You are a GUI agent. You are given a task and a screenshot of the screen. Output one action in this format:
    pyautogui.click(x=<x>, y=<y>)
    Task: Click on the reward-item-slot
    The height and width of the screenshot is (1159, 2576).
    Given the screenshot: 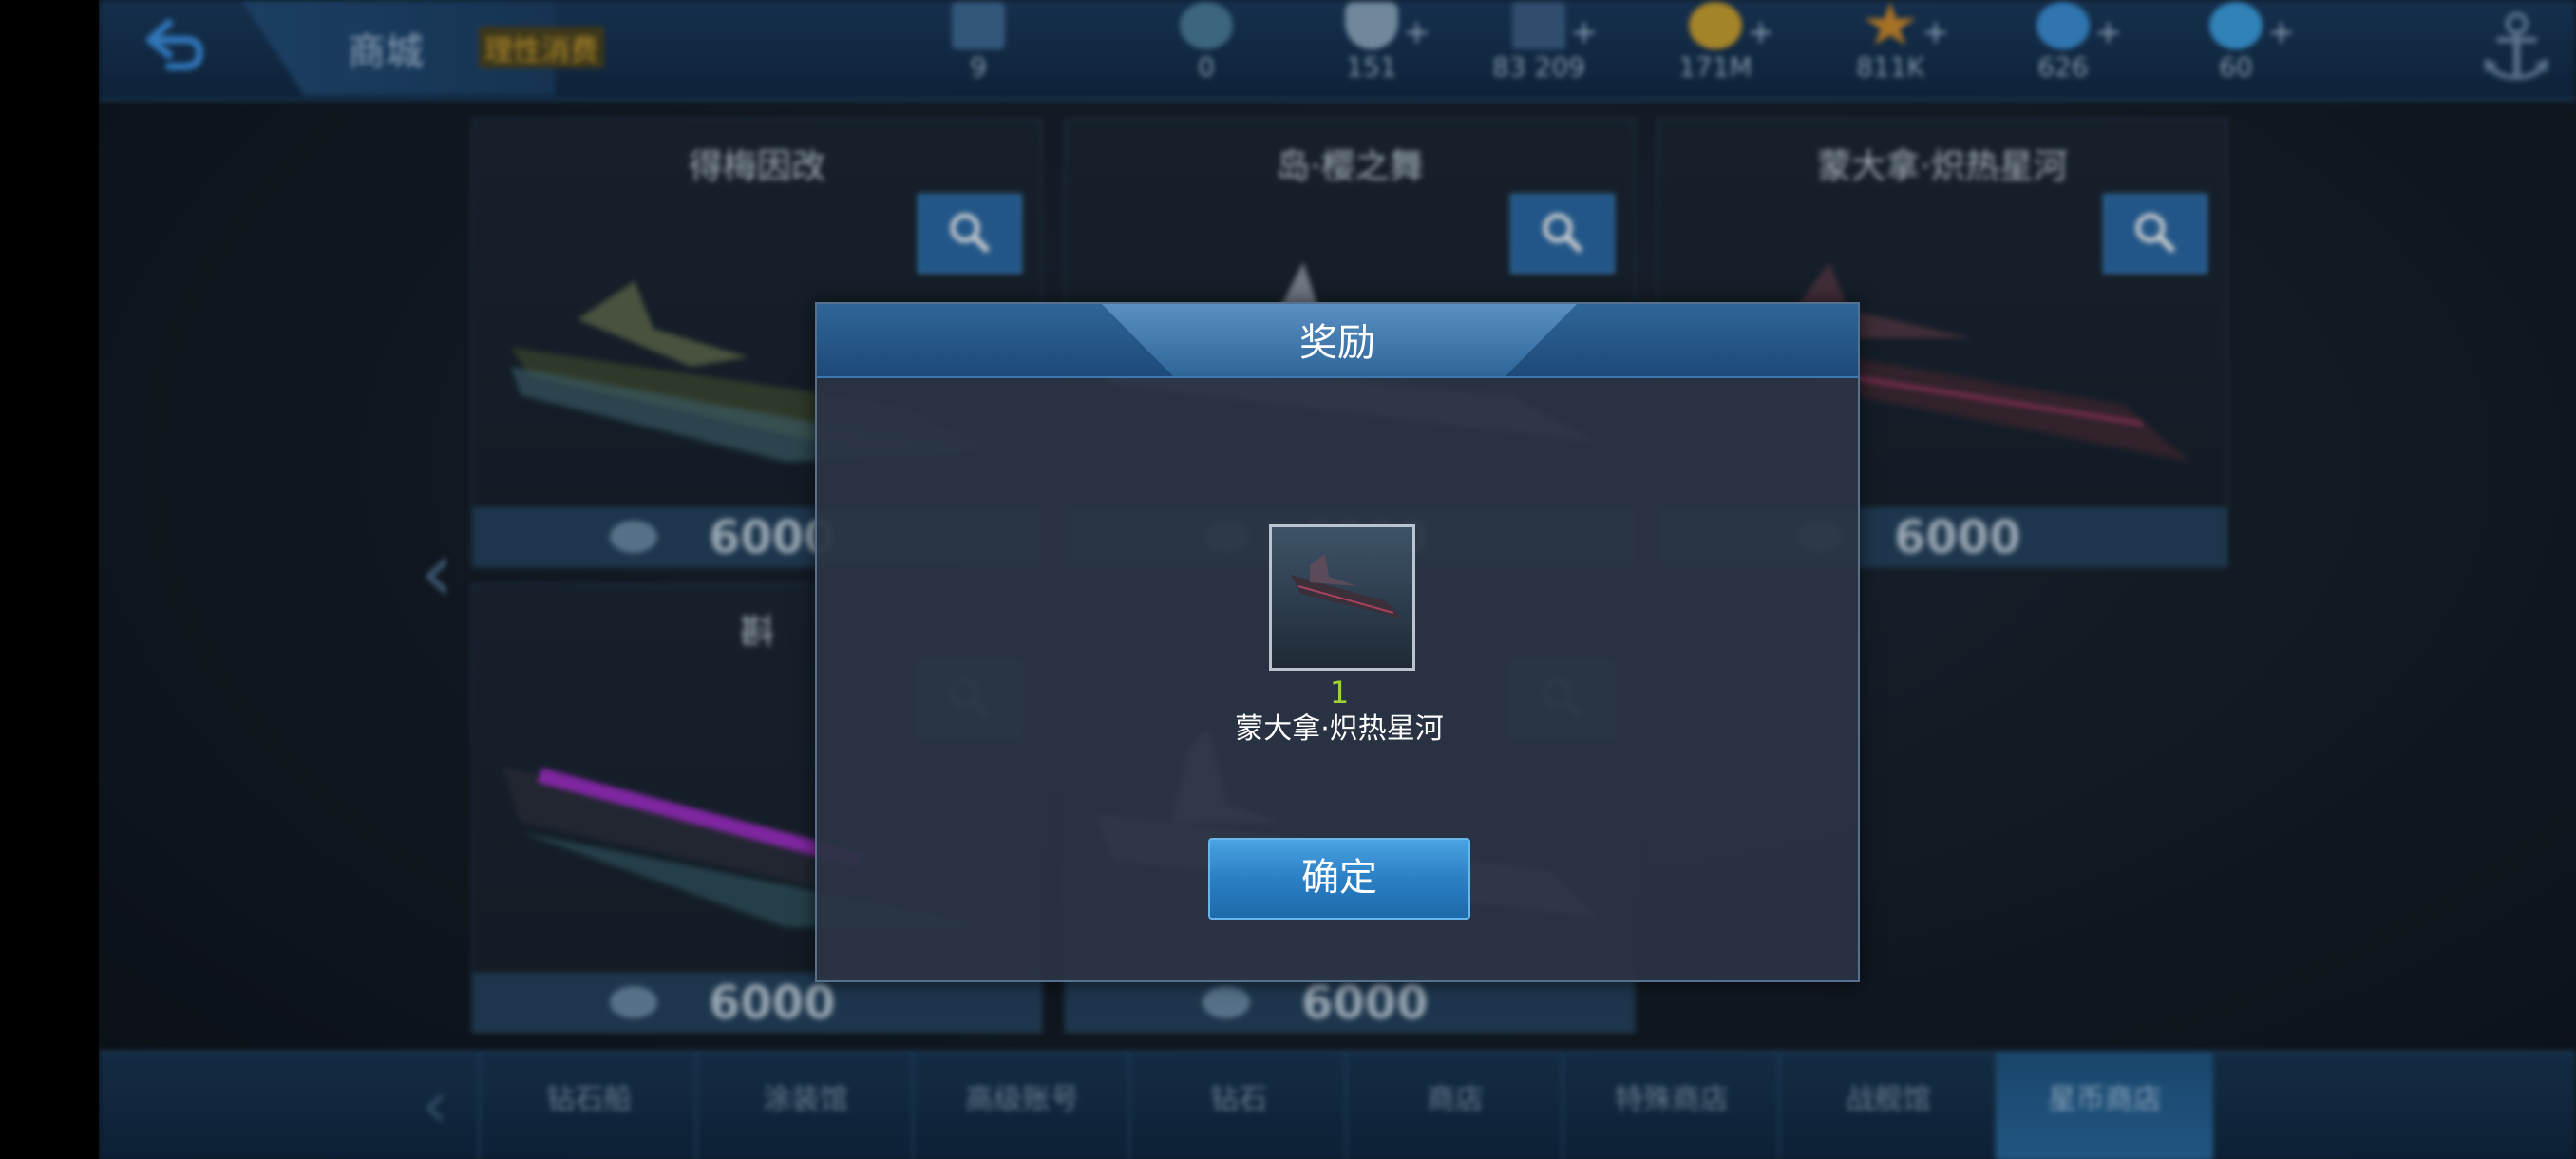 What is the action you would take?
    pyautogui.click(x=1342, y=597)
    